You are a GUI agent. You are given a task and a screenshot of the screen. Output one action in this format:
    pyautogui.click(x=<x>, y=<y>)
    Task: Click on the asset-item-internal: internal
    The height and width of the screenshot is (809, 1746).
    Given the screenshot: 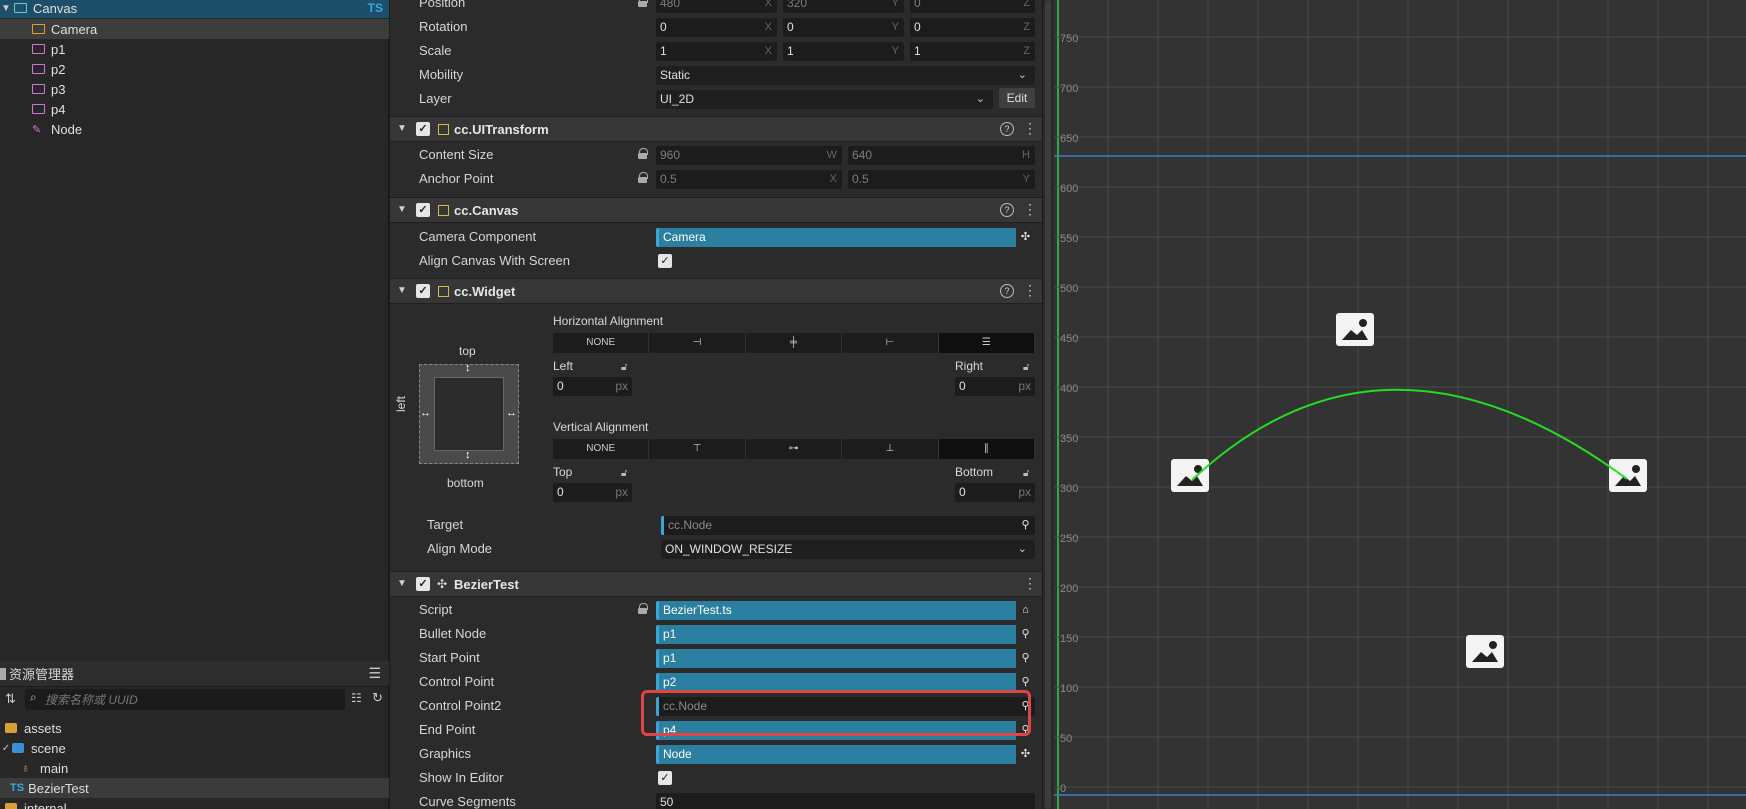 What is the action you would take?
    pyautogui.click(x=194, y=803)
    